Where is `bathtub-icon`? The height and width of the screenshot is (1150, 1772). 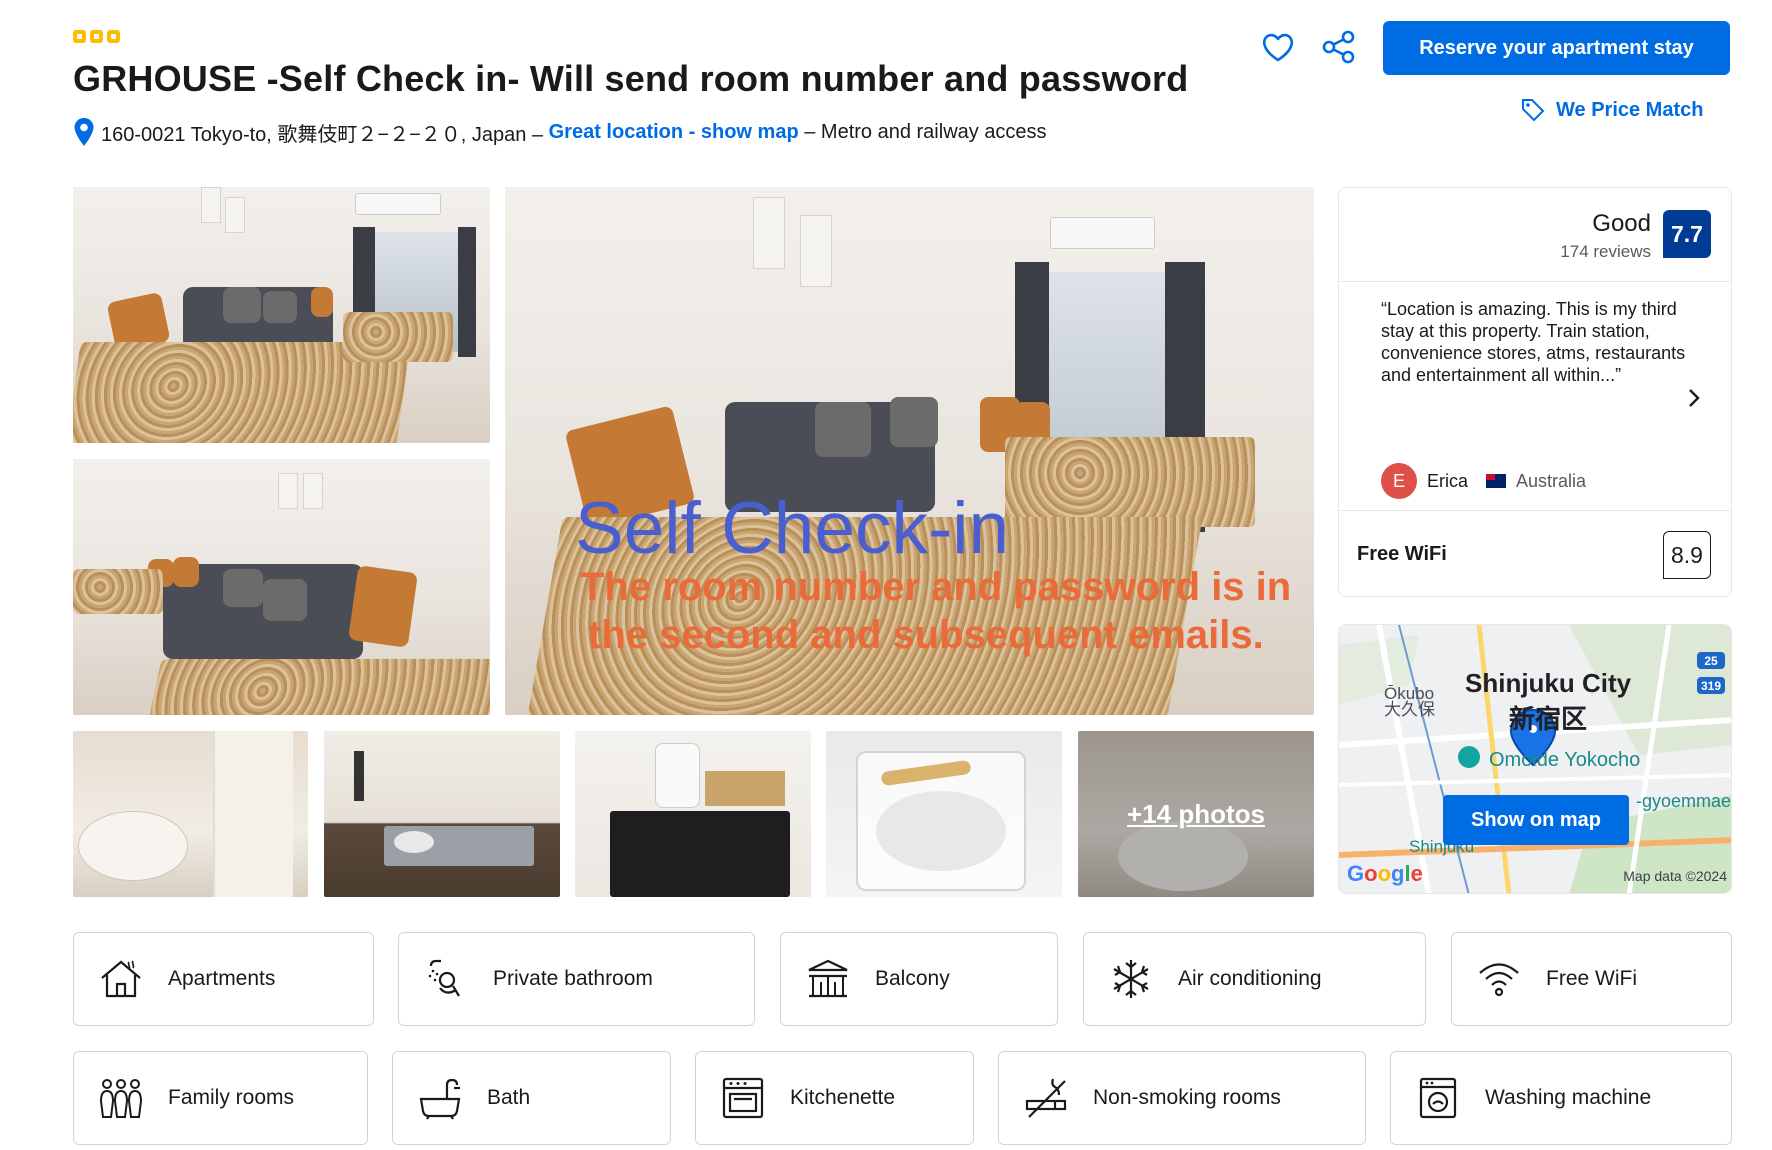 bathtub-icon is located at coordinates (440, 1099).